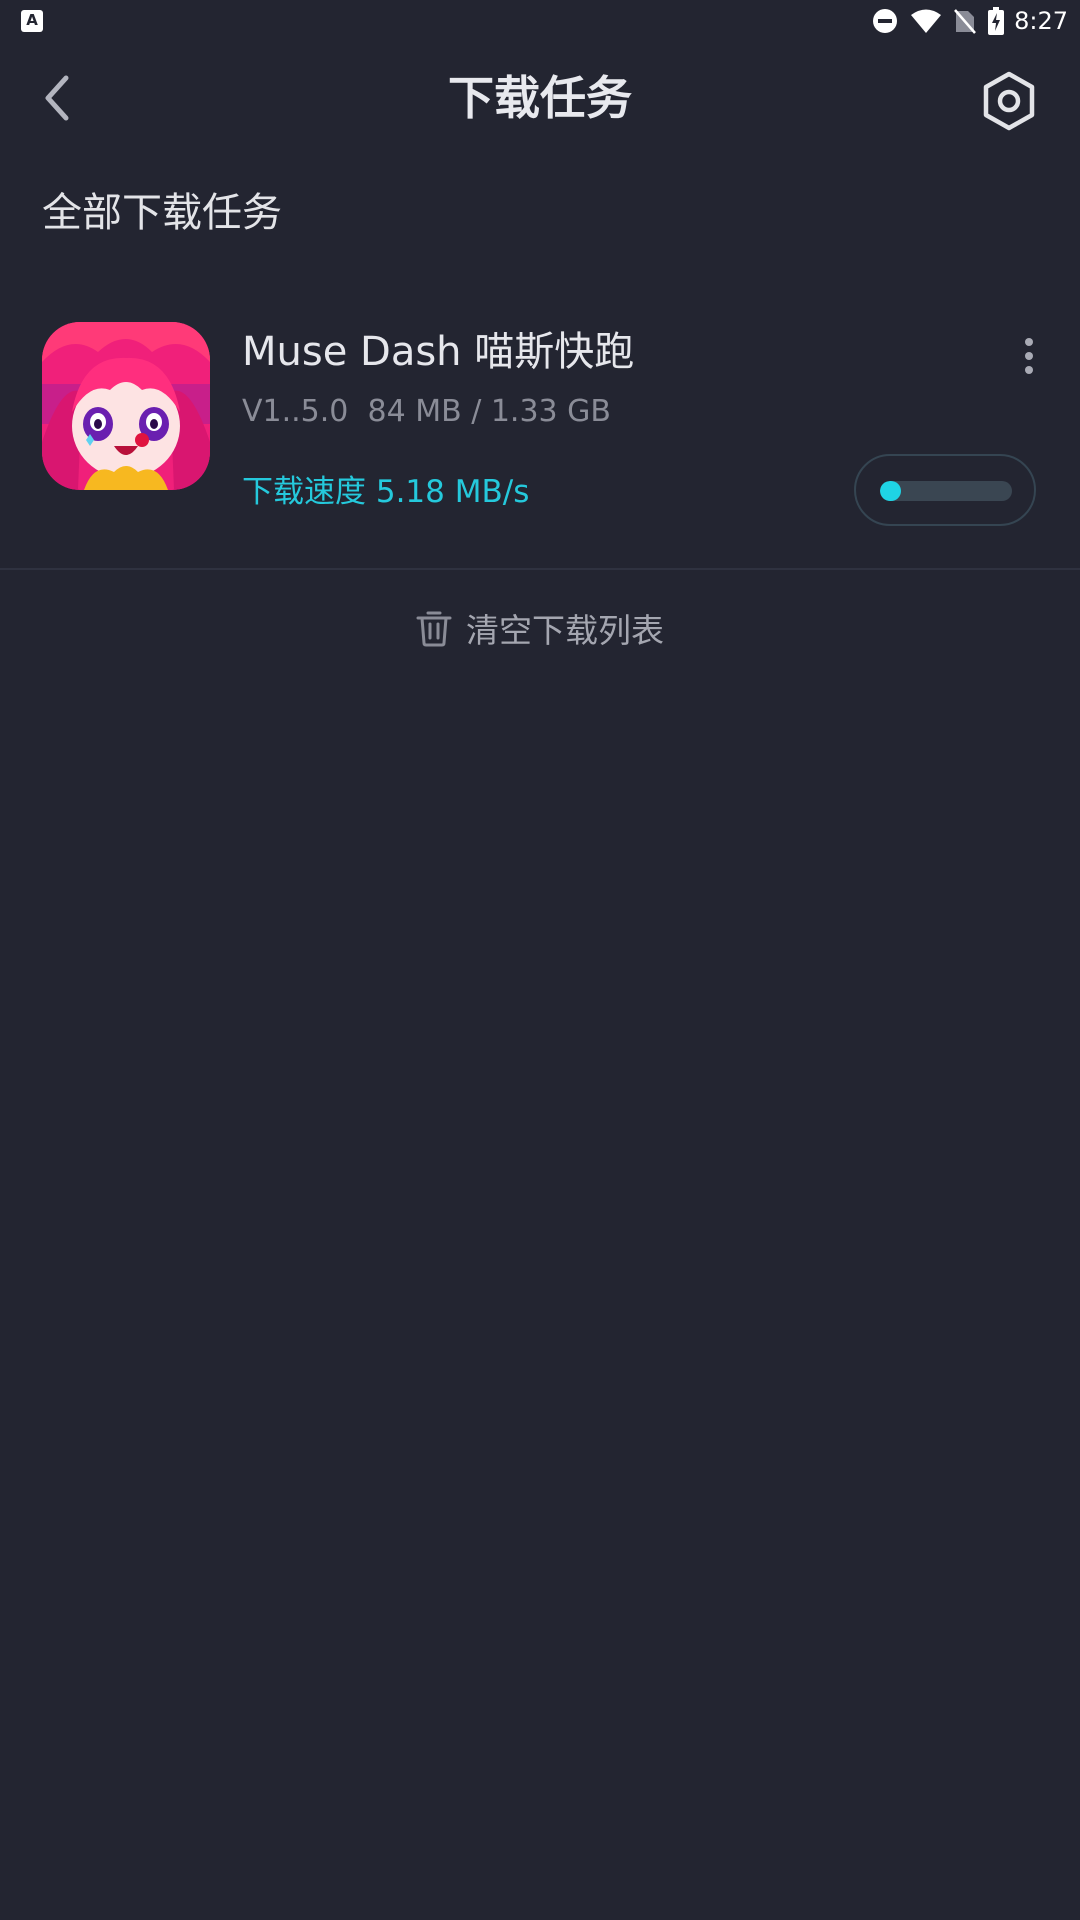  I want to click on no-sim-icon, so click(965, 21).